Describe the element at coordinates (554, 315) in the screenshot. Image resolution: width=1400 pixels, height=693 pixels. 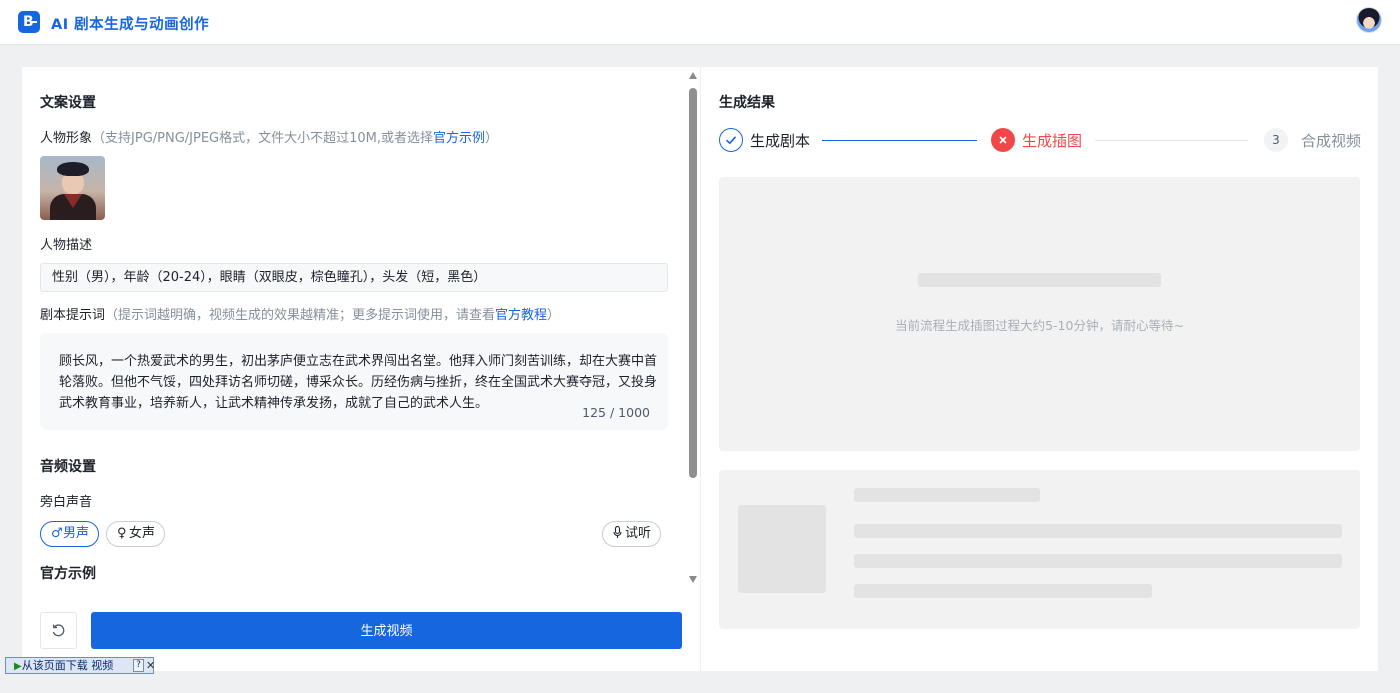
I see `prompt-hint-end: ）` at that location.